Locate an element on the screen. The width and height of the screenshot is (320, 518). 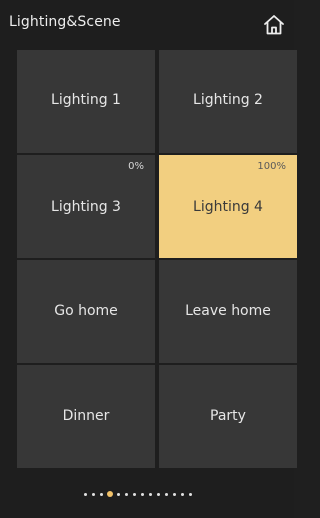
tile-label: Lighting 2 is located at coordinates (228, 100).